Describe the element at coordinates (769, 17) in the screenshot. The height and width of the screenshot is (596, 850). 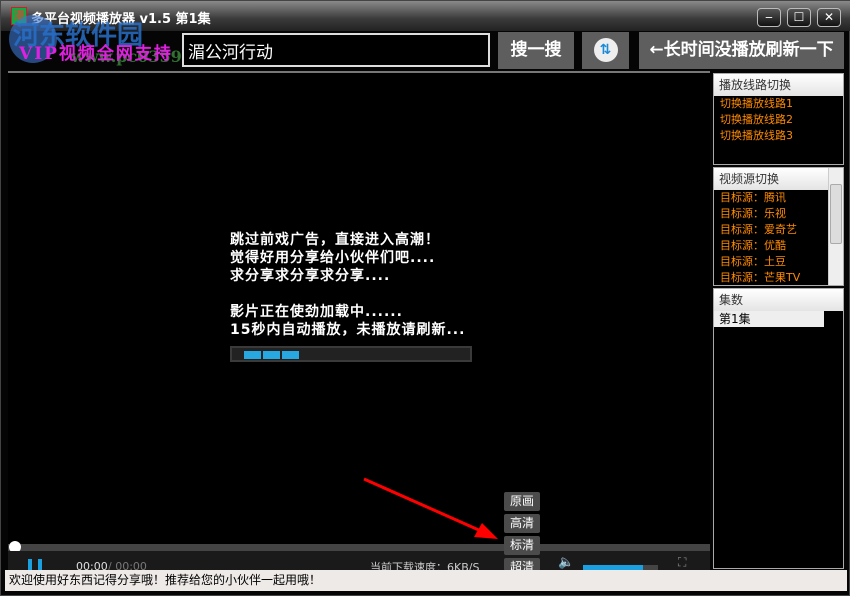
I see `minimize-button: ‒` at that location.